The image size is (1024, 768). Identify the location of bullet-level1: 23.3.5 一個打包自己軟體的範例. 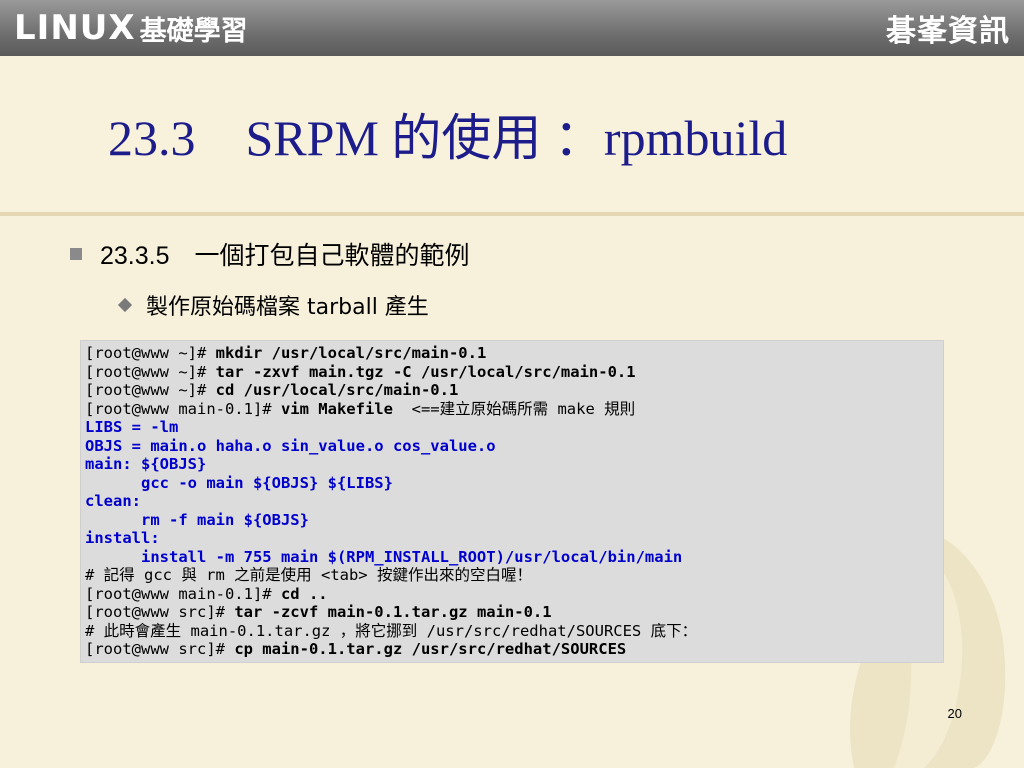
(270, 254).